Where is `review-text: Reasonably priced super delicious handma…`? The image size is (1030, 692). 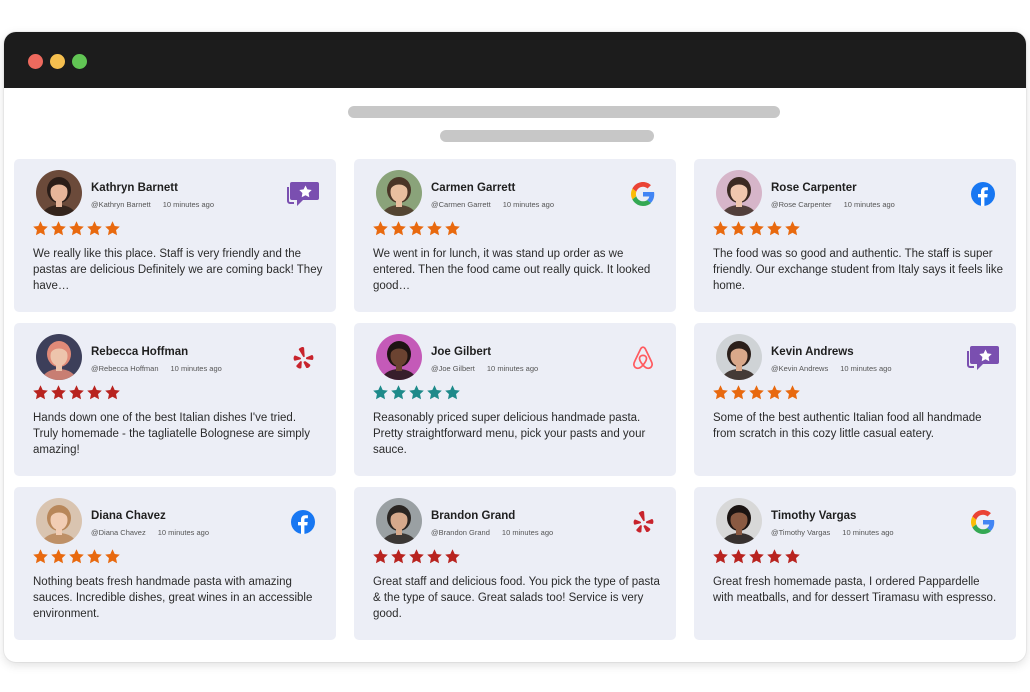
review-text: Reasonably priced super delicious handma… is located at coordinates (509, 434).